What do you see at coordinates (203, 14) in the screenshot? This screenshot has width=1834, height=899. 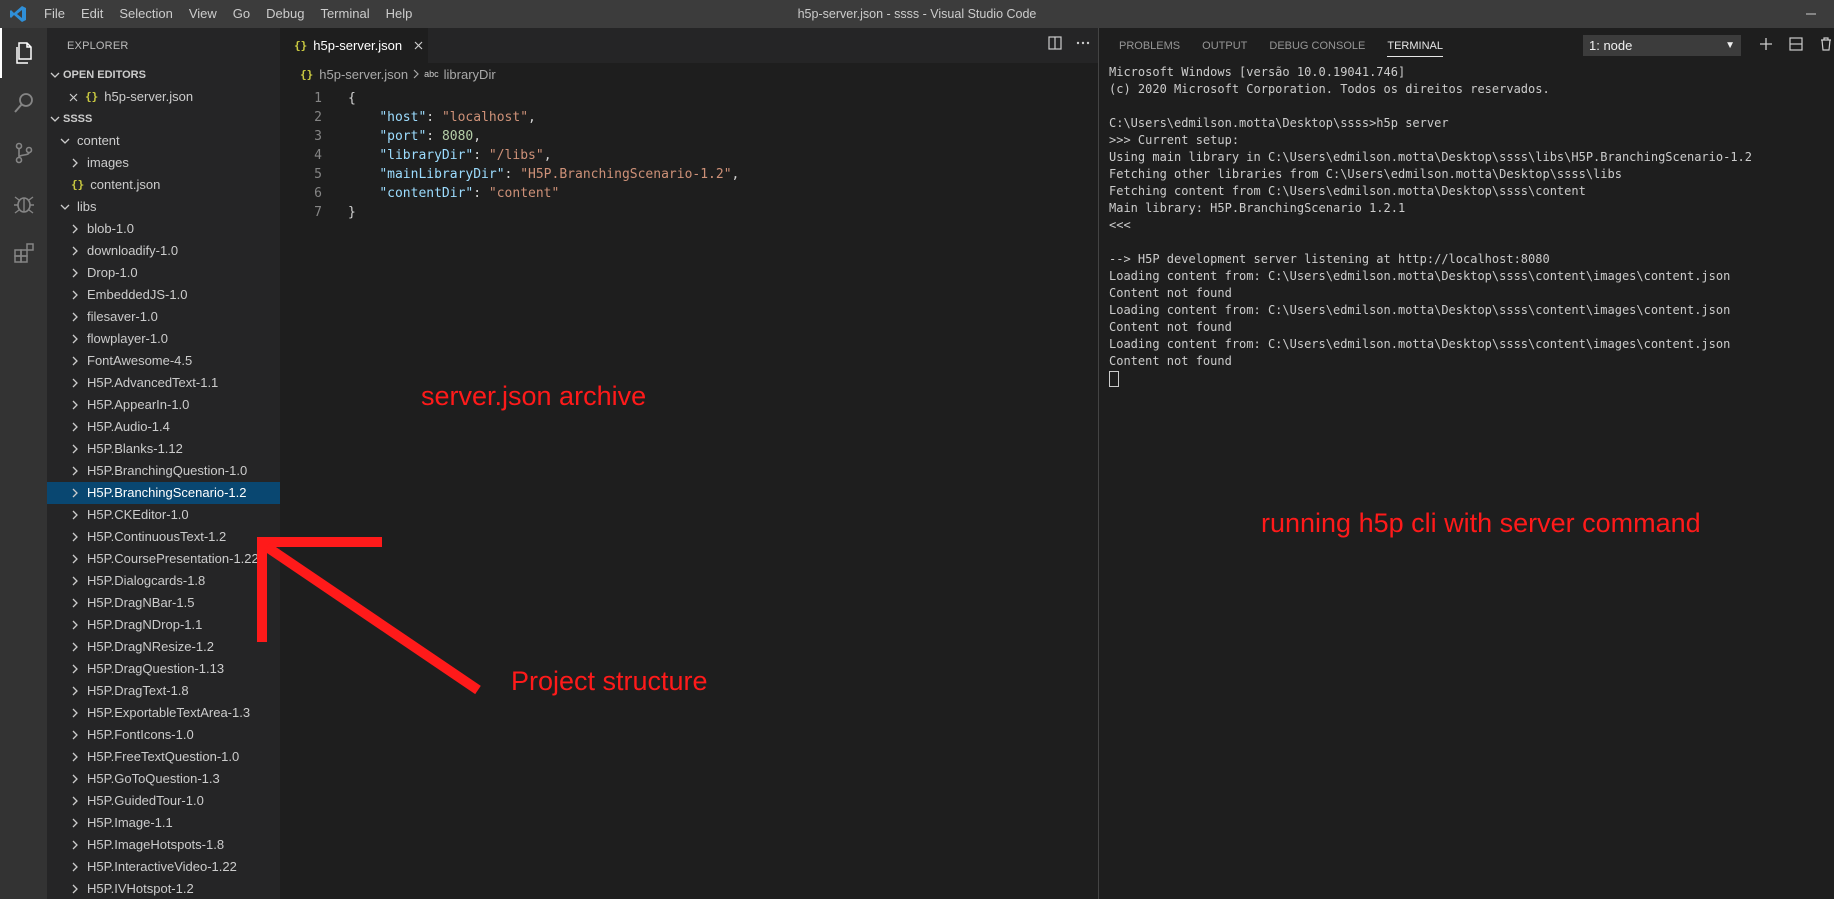 I see `menu-view: View` at bounding box center [203, 14].